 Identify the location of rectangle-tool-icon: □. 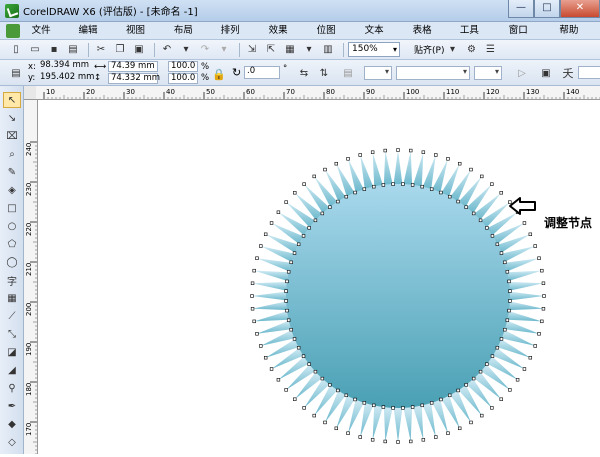
(12, 208).